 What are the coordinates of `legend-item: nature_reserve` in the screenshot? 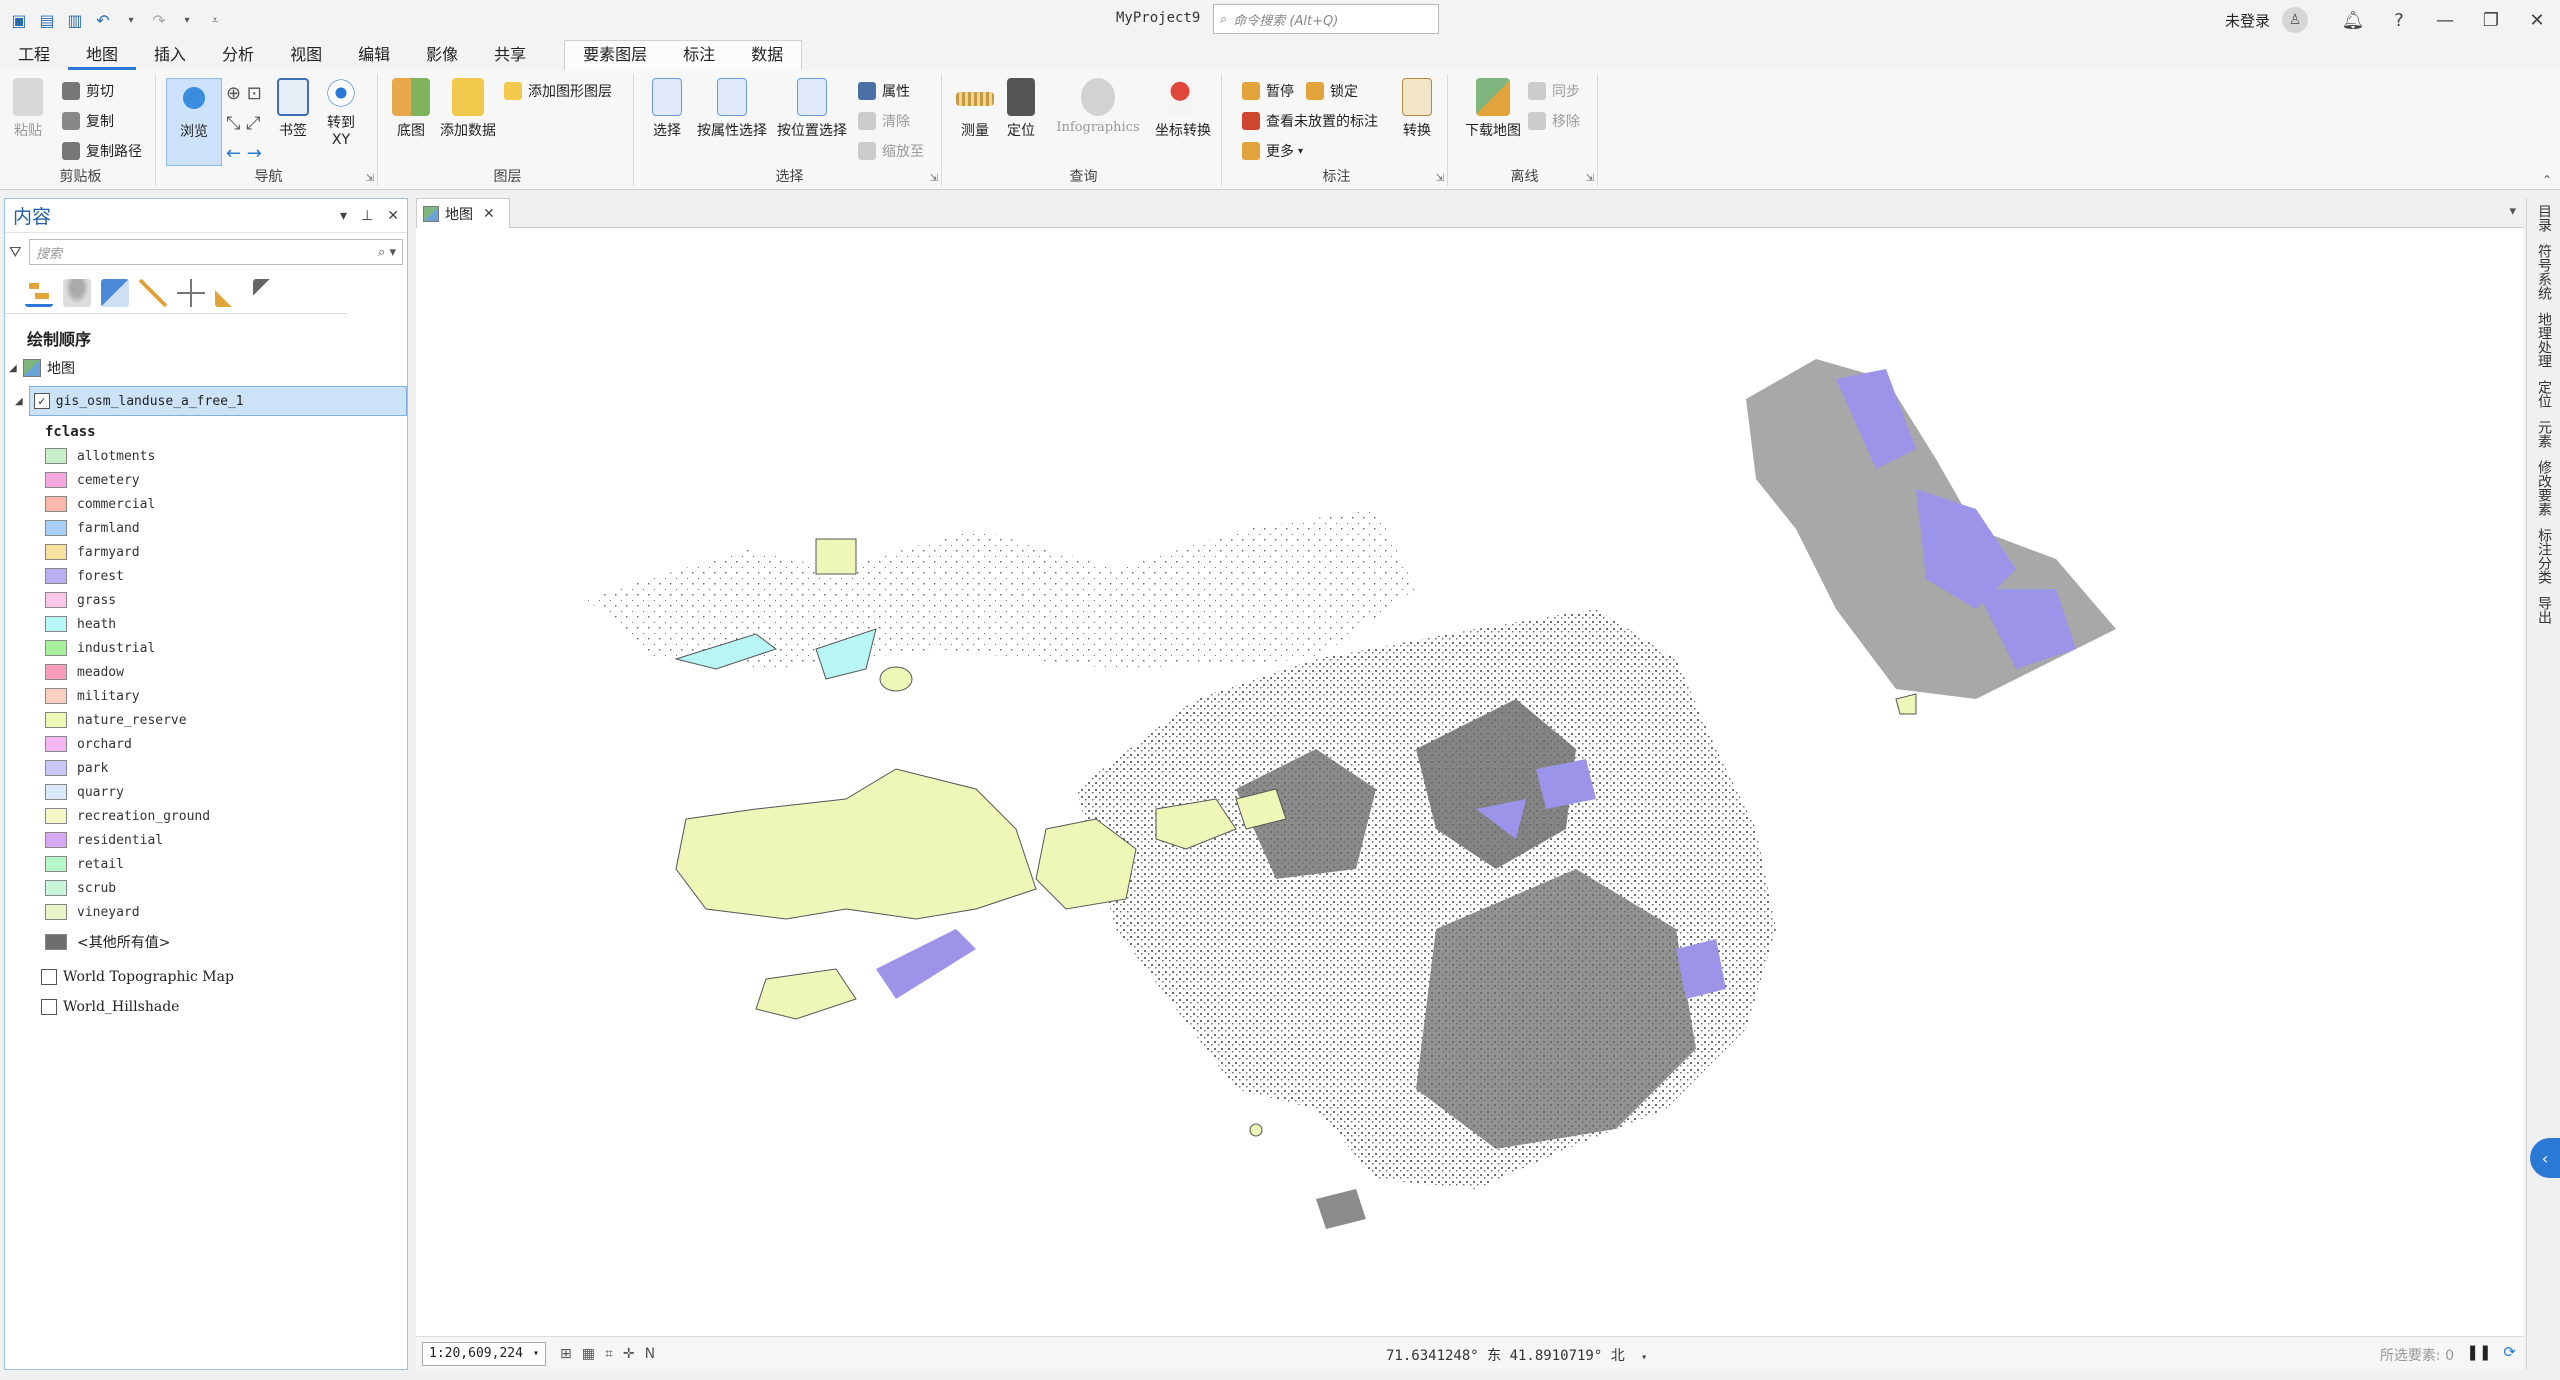 It's located at (206, 720).